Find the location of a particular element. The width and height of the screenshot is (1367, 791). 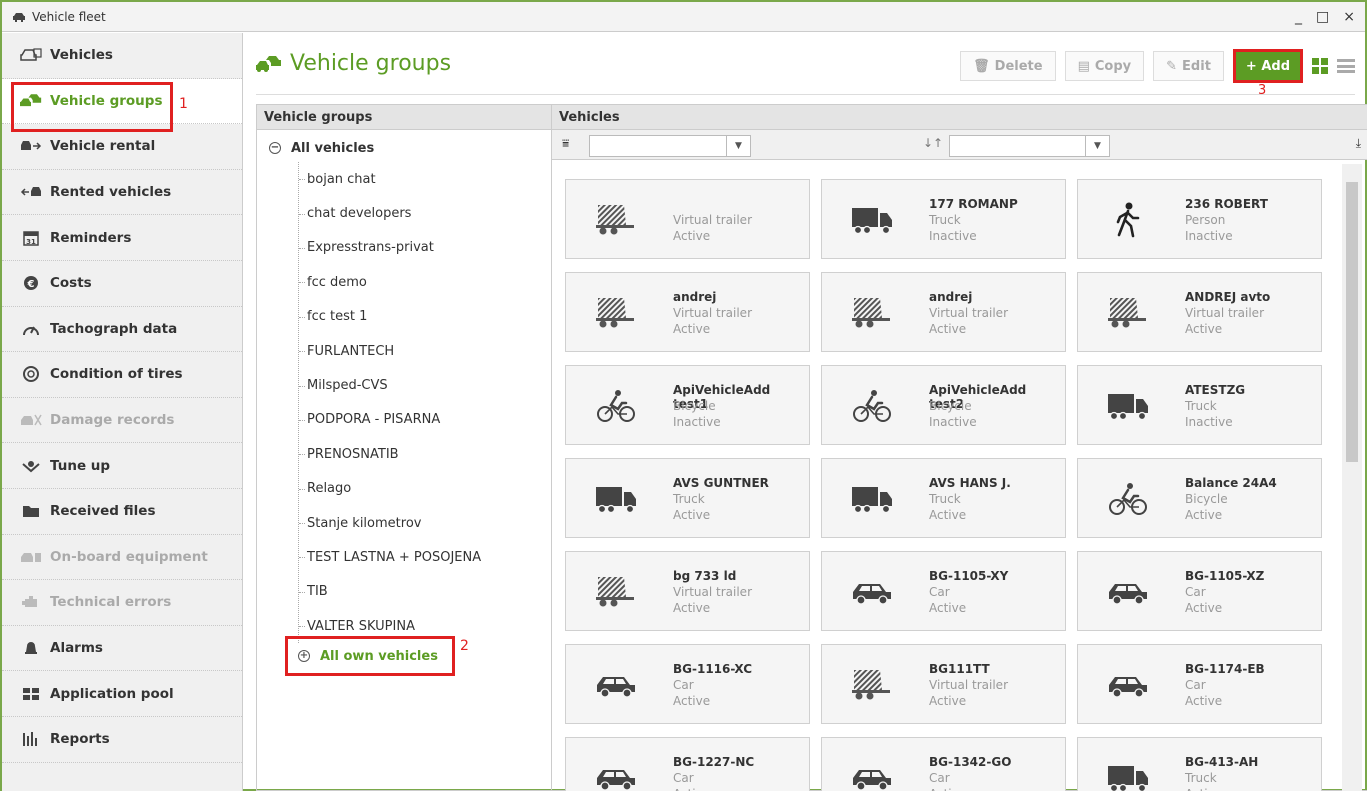

vehicle-card: AVS GUNTNER Truck Active is located at coordinates (687, 498).